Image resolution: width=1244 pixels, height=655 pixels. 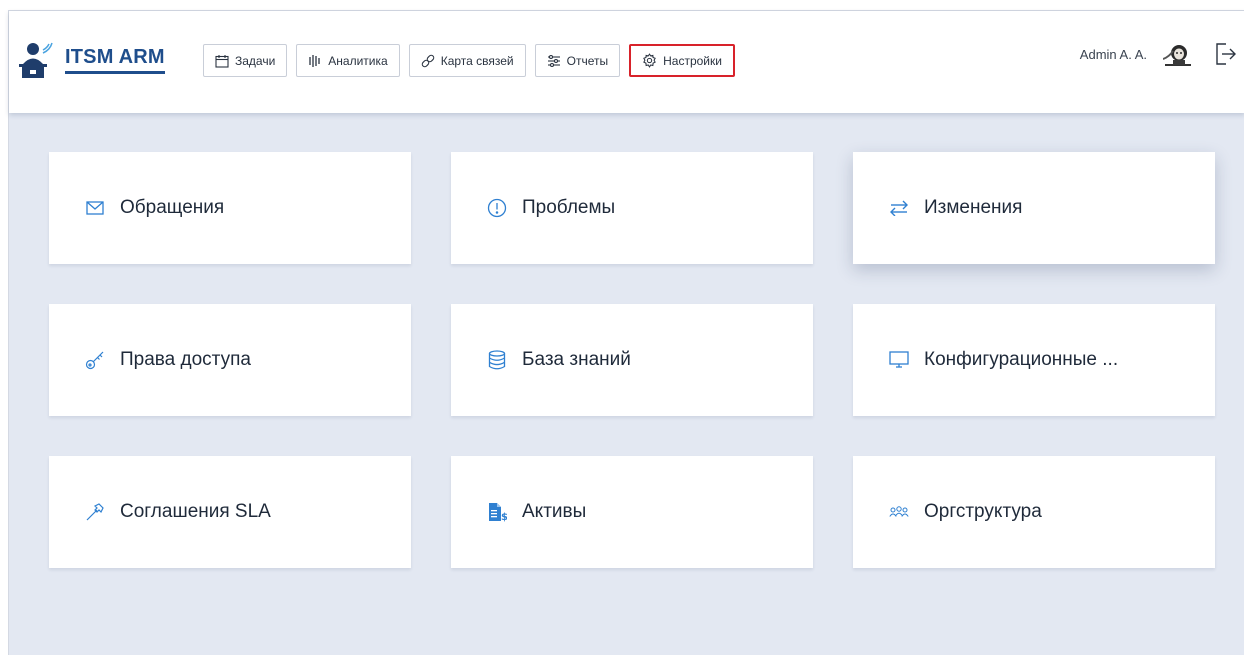 What do you see at coordinates (497, 208) in the screenshot?
I see `alert-circle-icon` at bounding box center [497, 208].